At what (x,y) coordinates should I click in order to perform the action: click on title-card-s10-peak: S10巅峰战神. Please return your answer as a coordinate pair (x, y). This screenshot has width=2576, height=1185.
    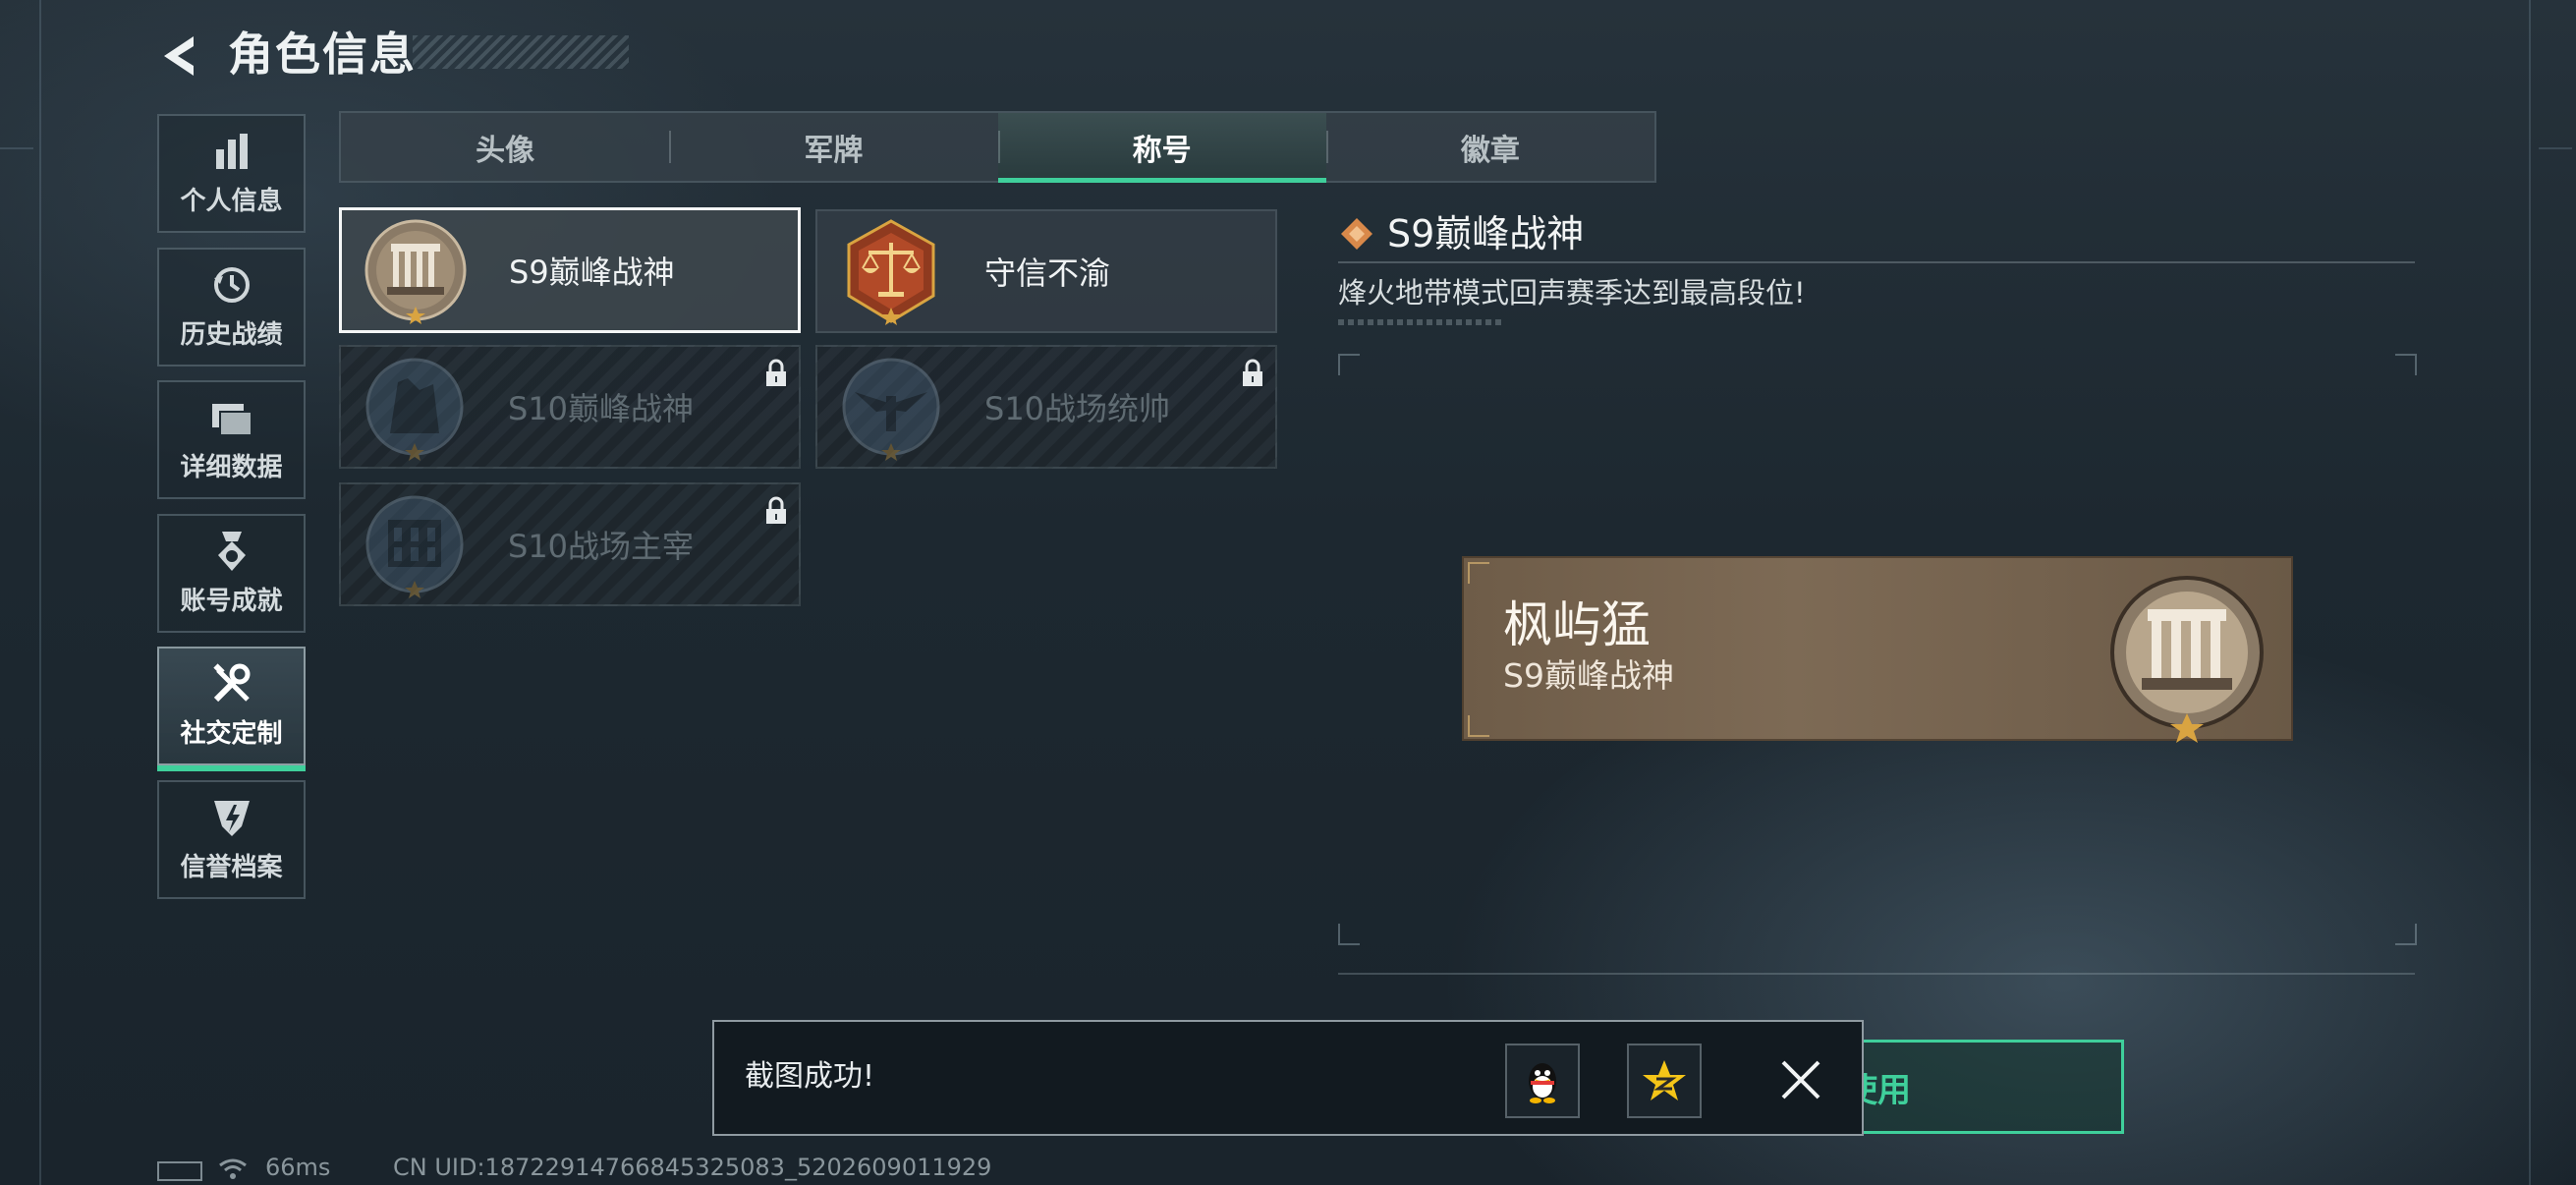
    Looking at the image, I should click on (570, 407).